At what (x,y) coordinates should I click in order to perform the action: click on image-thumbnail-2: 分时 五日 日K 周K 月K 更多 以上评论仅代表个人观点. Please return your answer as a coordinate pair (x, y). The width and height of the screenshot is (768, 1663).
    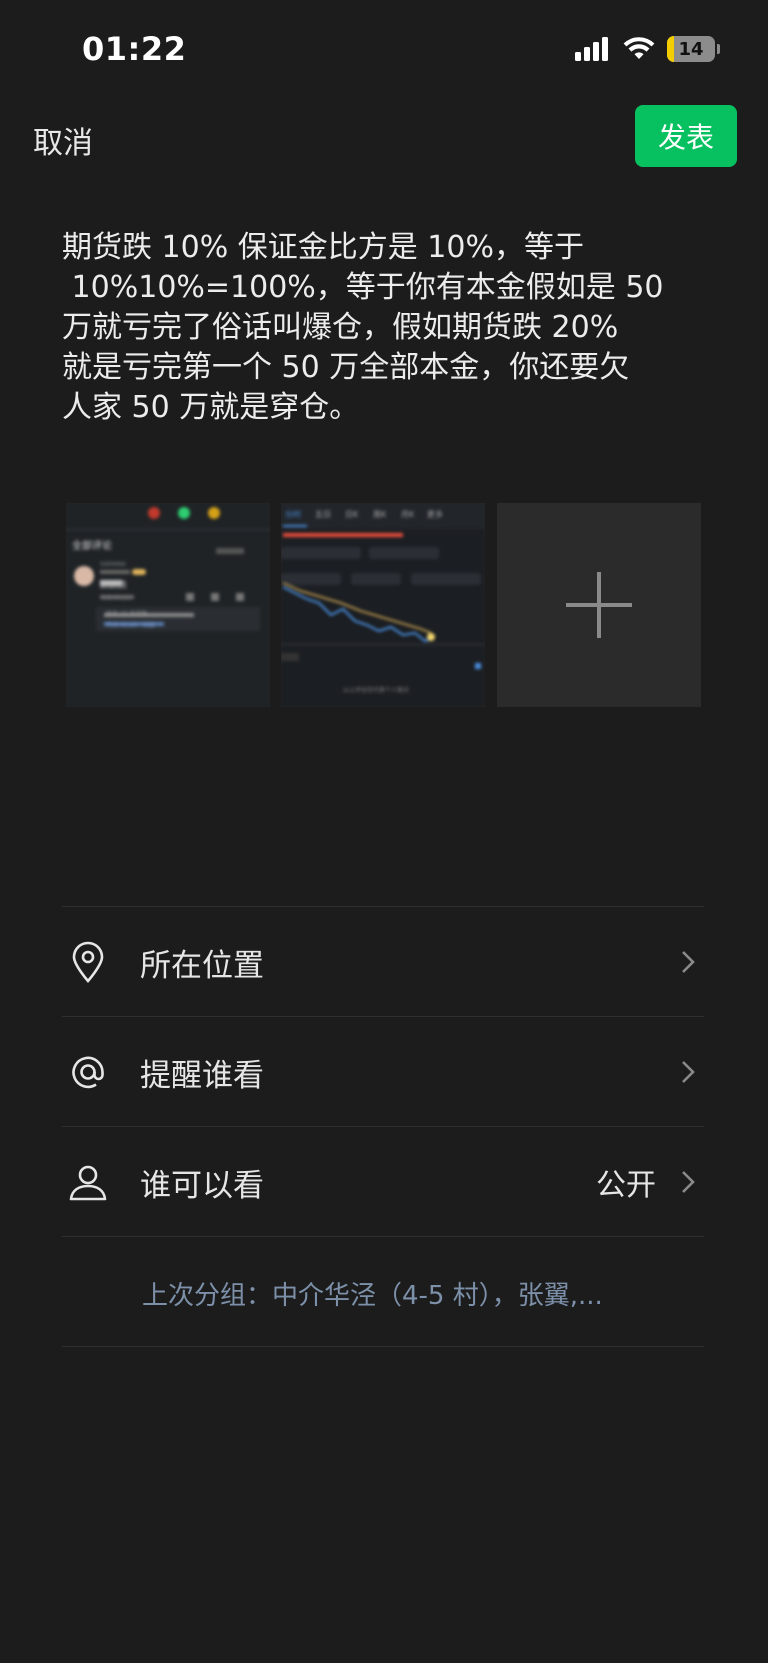
    Looking at the image, I should click on (383, 605).